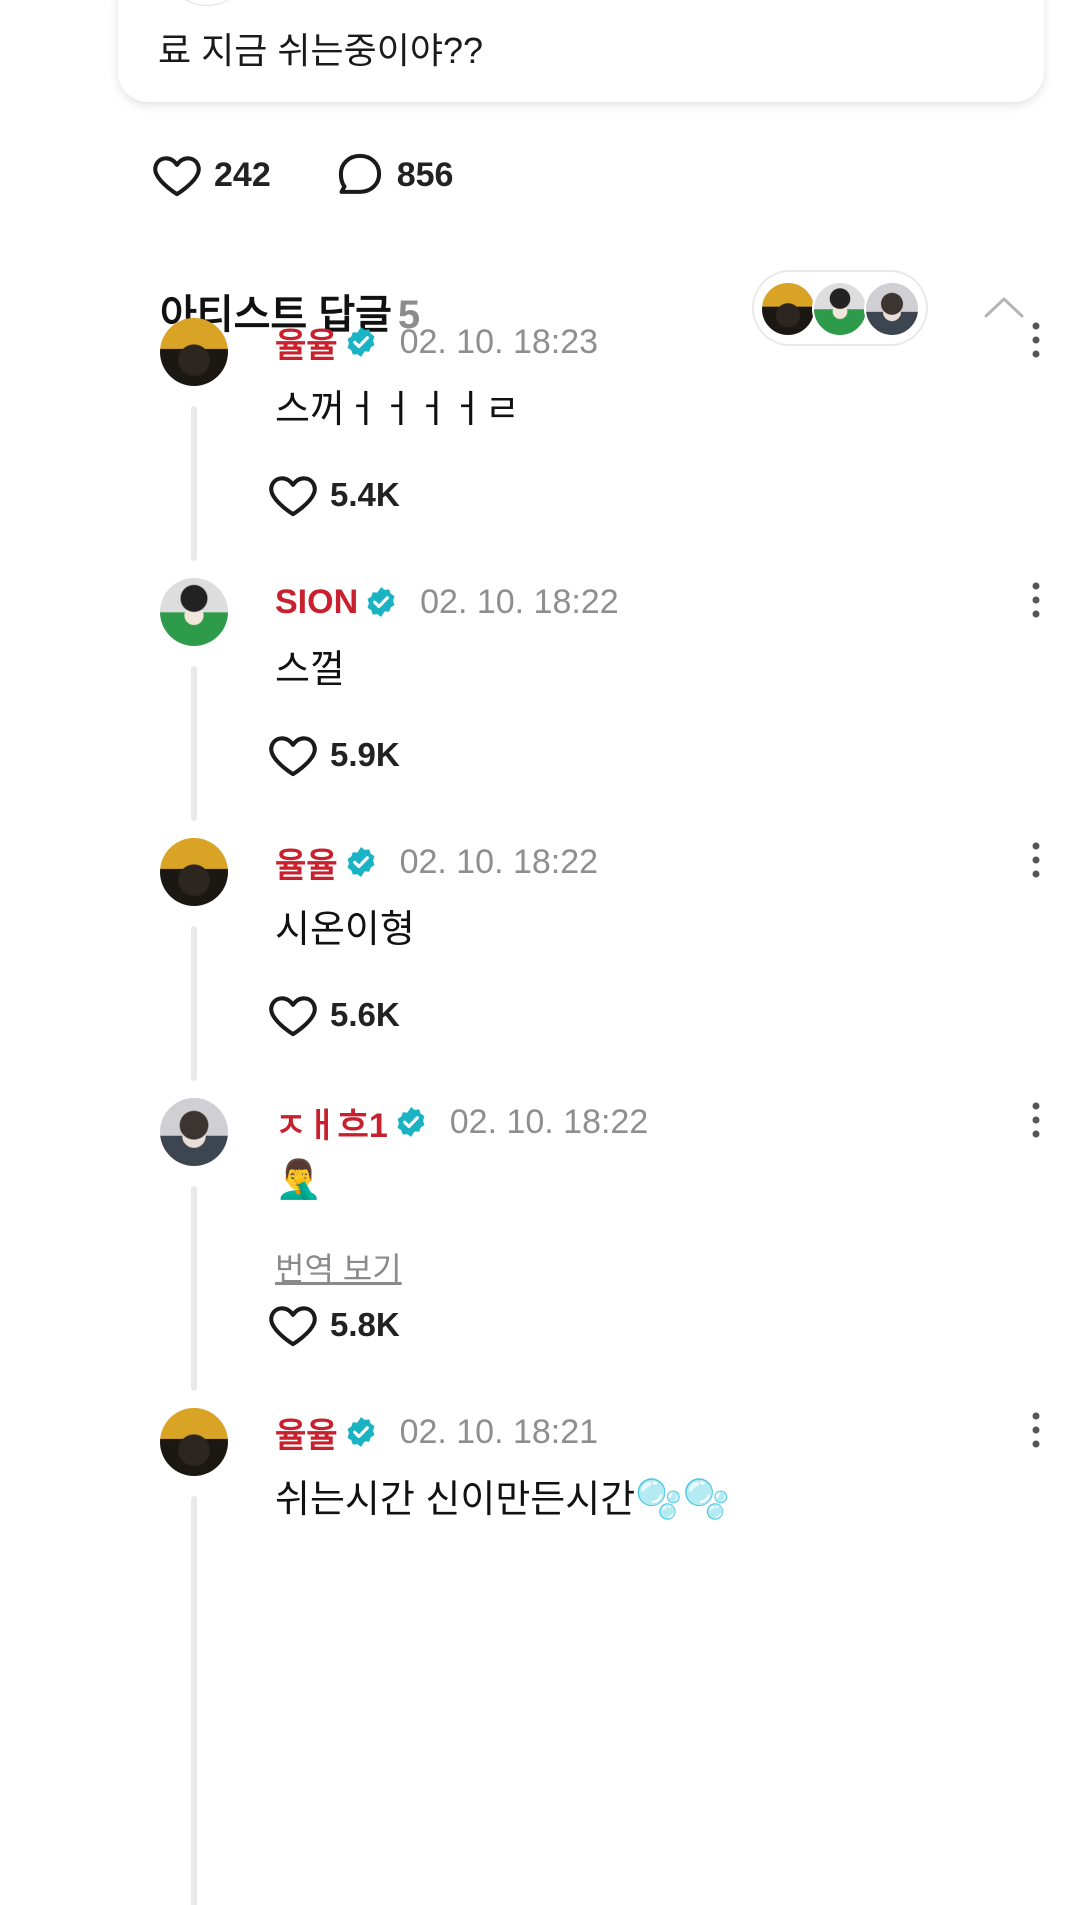  What do you see at coordinates (365, 754) in the screenshot?
I see `reply-like-count: 5.9K` at bounding box center [365, 754].